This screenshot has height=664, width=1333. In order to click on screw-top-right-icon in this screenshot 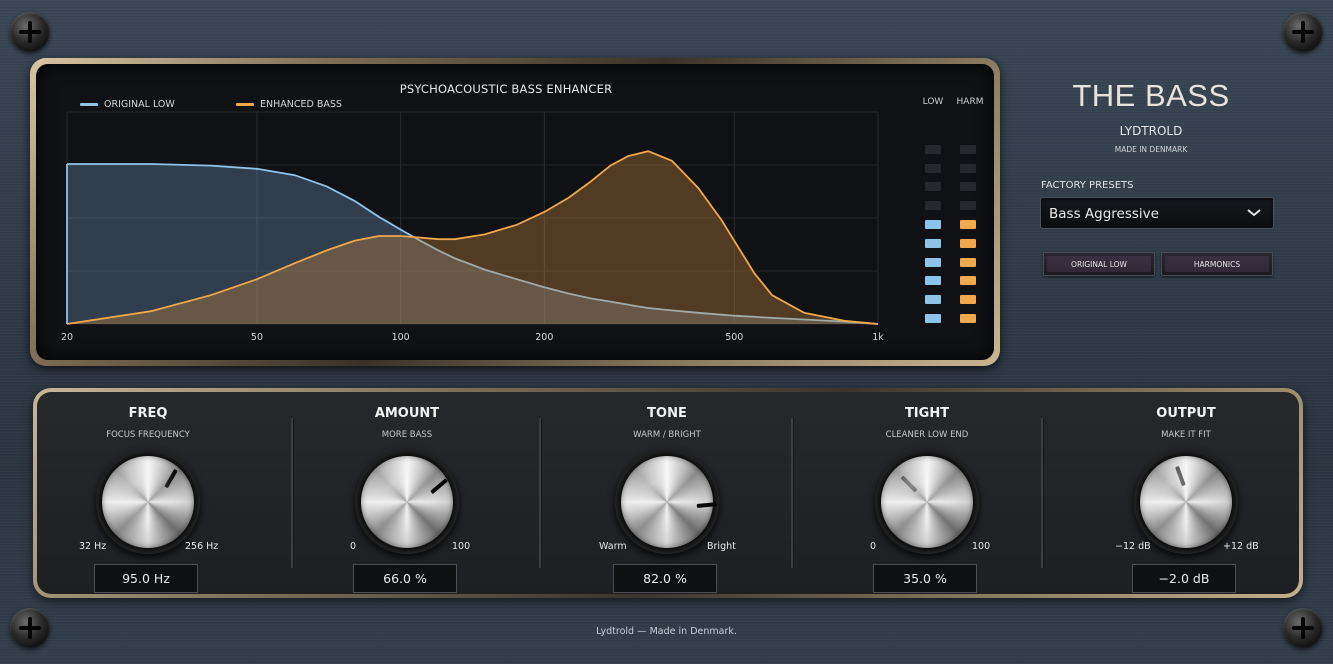, I will do `click(1303, 32)`.